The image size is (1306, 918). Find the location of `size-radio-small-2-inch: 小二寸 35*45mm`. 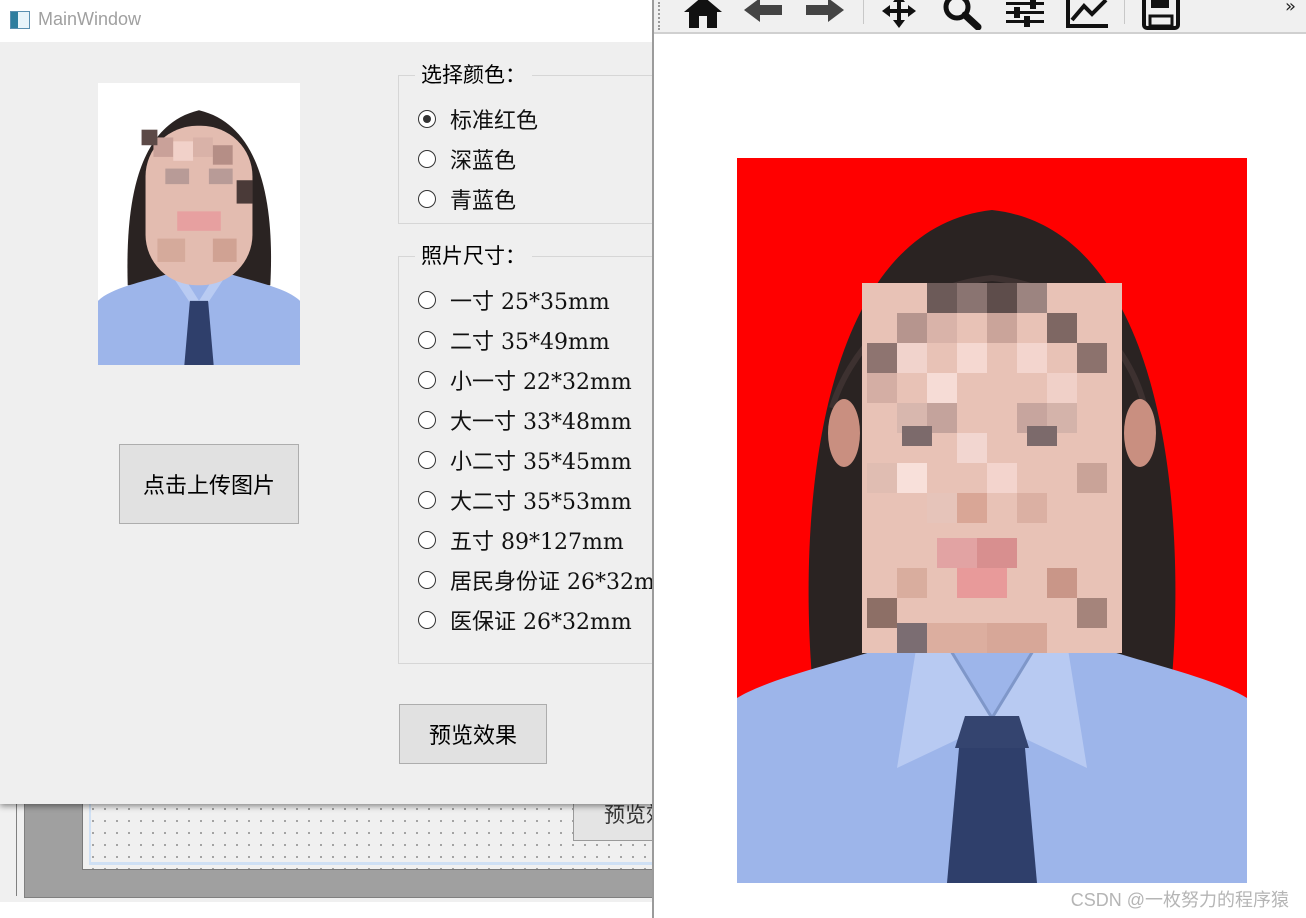

size-radio-small-2-inch: 小二寸 35*45mm is located at coordinates (525, 460).